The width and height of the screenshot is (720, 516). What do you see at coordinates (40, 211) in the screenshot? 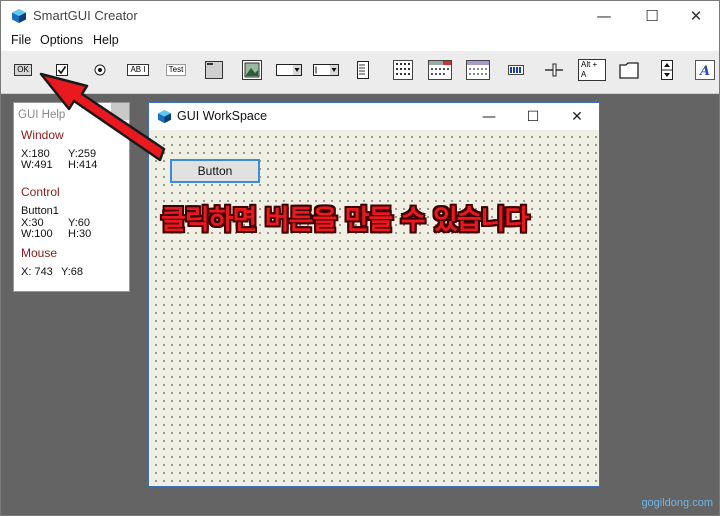
I see `control-name: Button1` at bounding box center [40, 211].